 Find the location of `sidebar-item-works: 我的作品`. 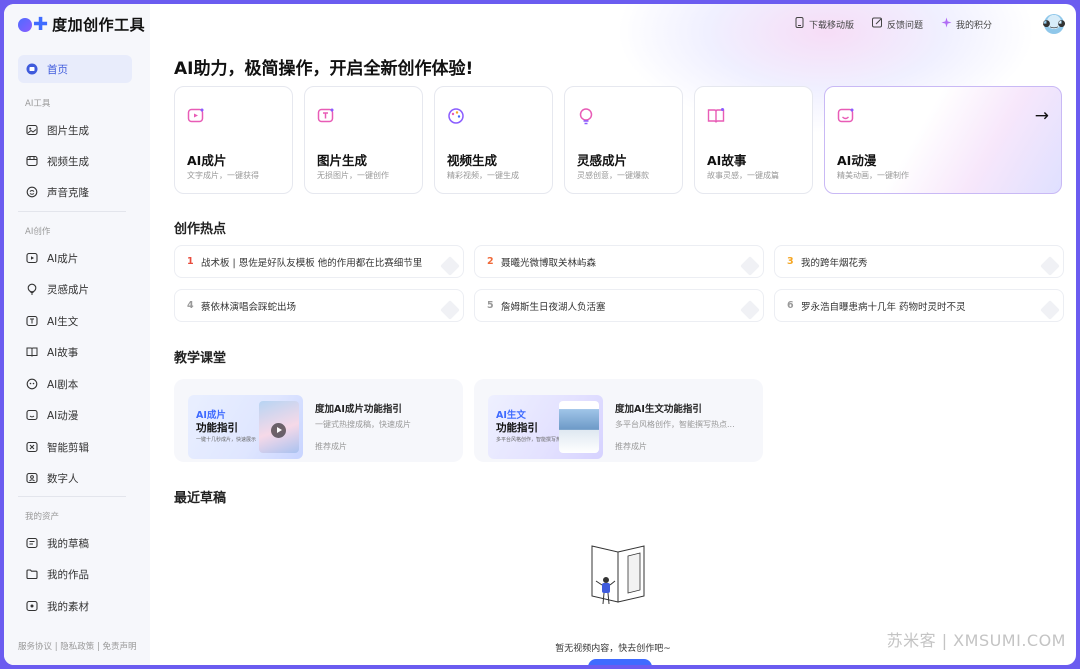

sidebar-item-works: 我的作品 is located at coordinates (75, 574).